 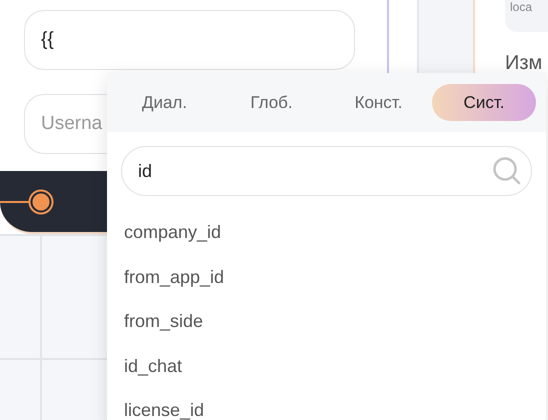 What do you see at coordinates (28, 202) in the screenshot?
I see `connector-handle-icon` at bounding box center [28, 202].